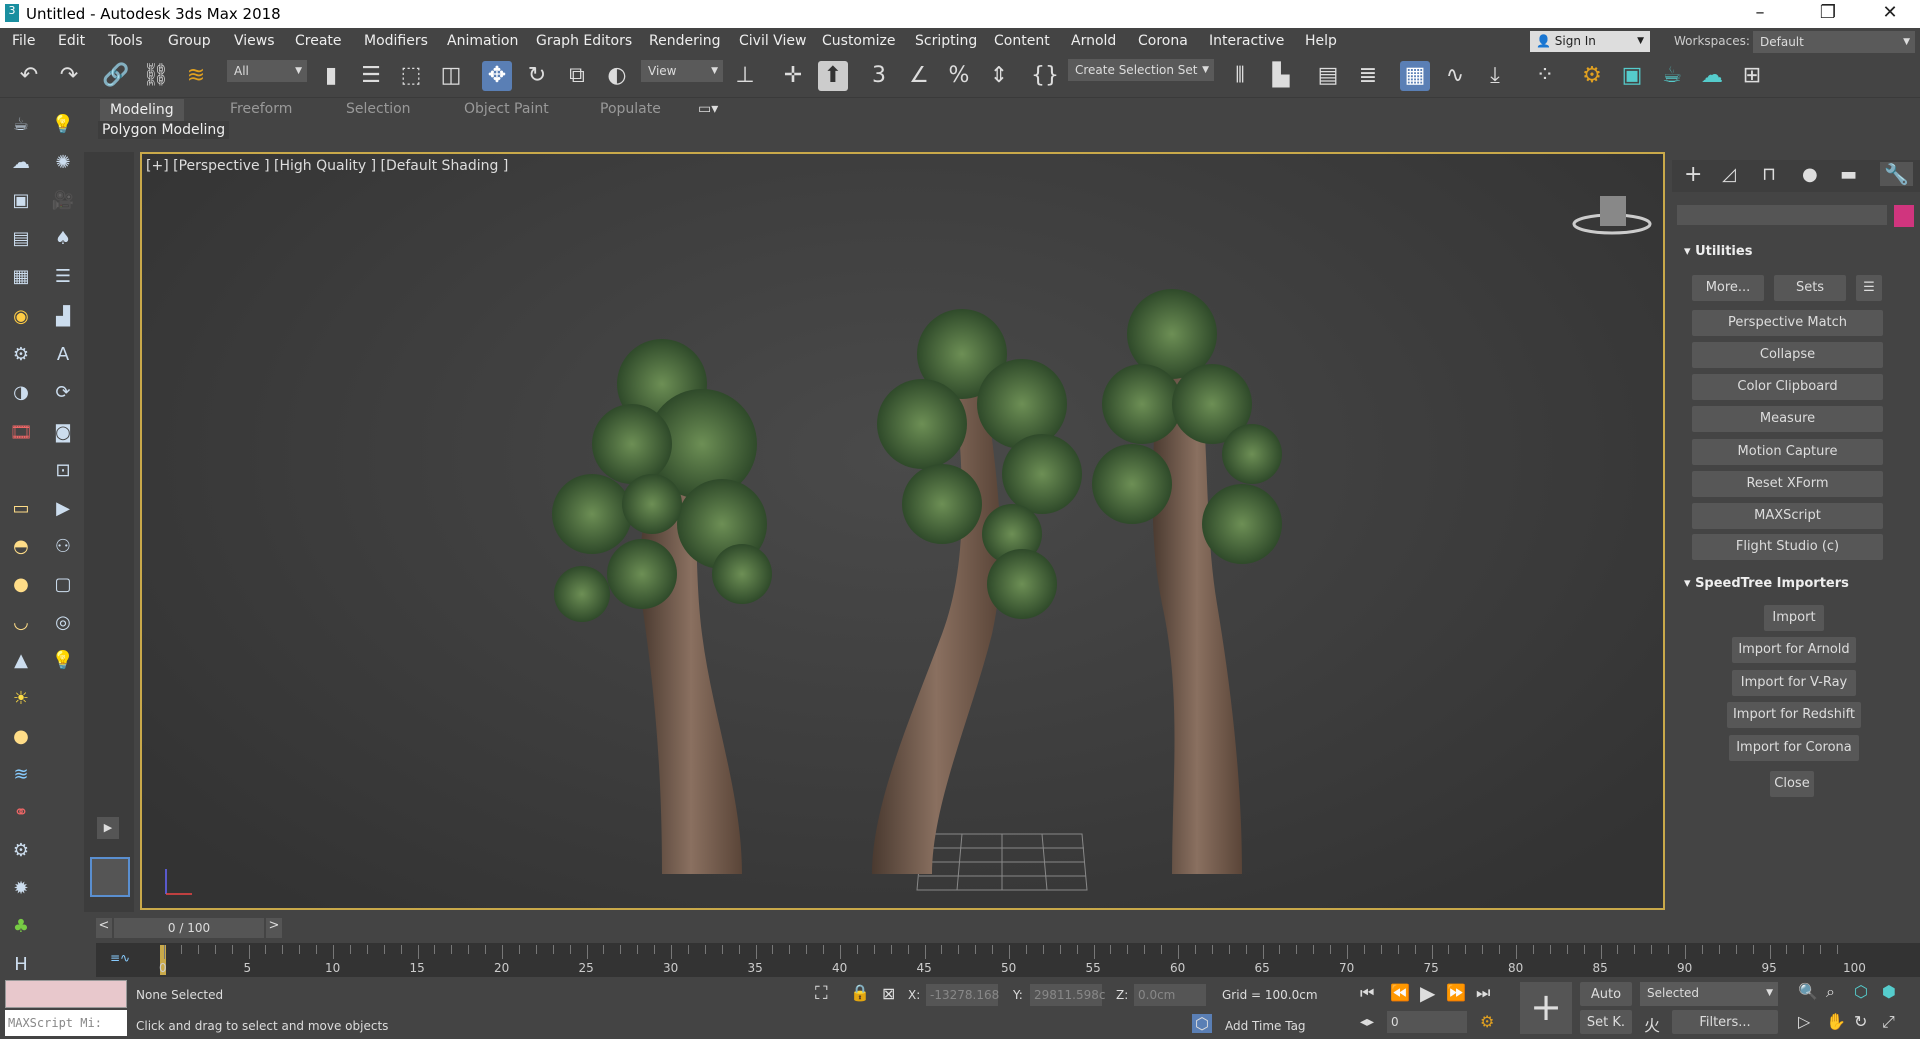 The image size is (1920, 1039). What do you see at coordinates (1328, 76) in the screenshot?
I see `scene-explorer-icon: ▤` at bounding box center [1328, 76].